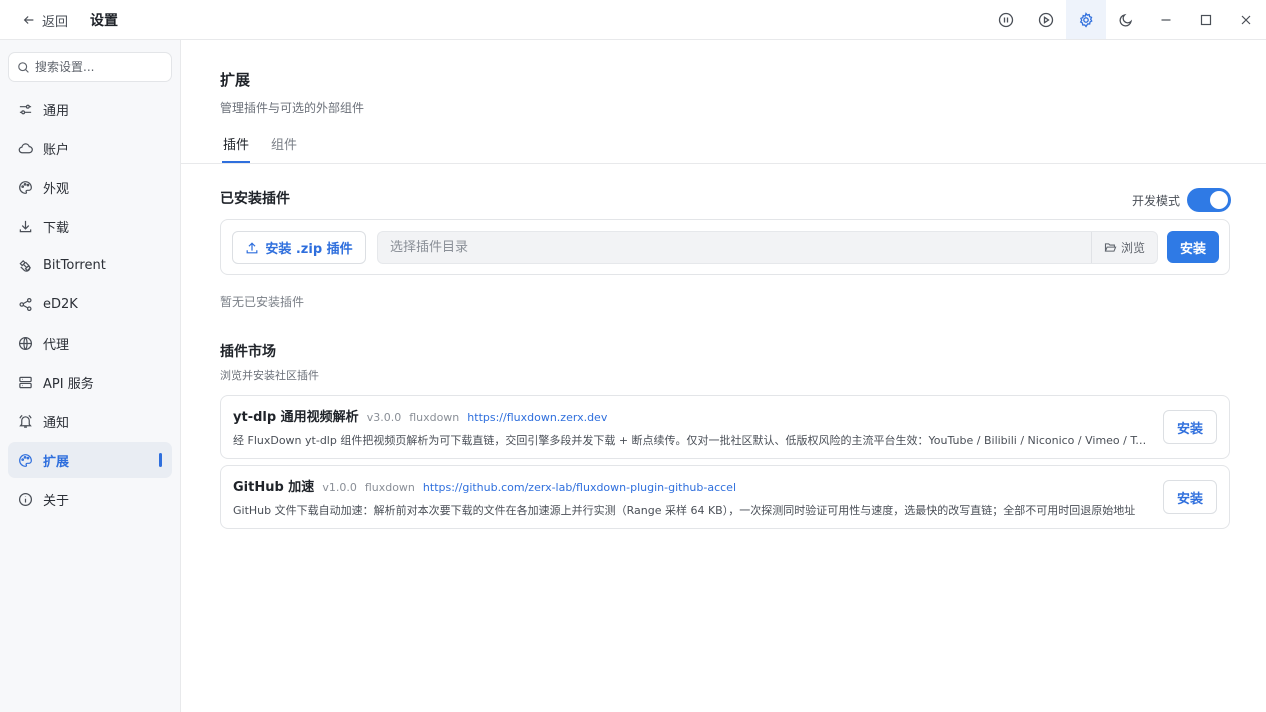  I want to click on sidebar-item-about: 关于, so click(90, 499).